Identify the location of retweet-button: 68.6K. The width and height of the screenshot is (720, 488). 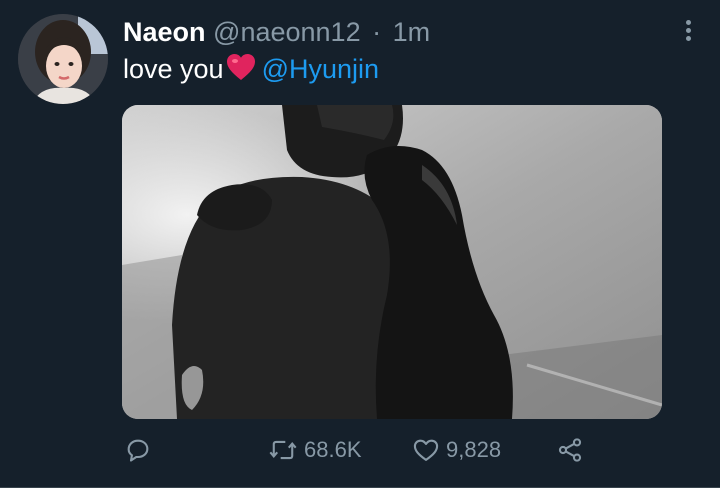
(315, 450).